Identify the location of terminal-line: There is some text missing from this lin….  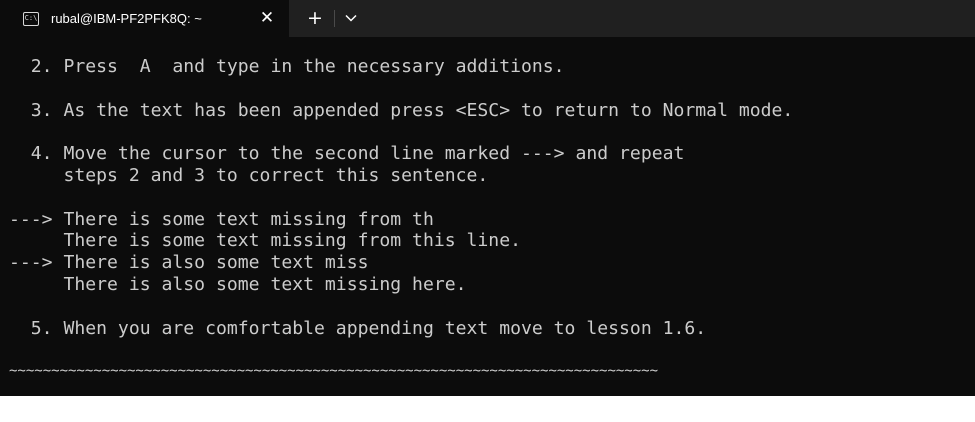
(265, 241).